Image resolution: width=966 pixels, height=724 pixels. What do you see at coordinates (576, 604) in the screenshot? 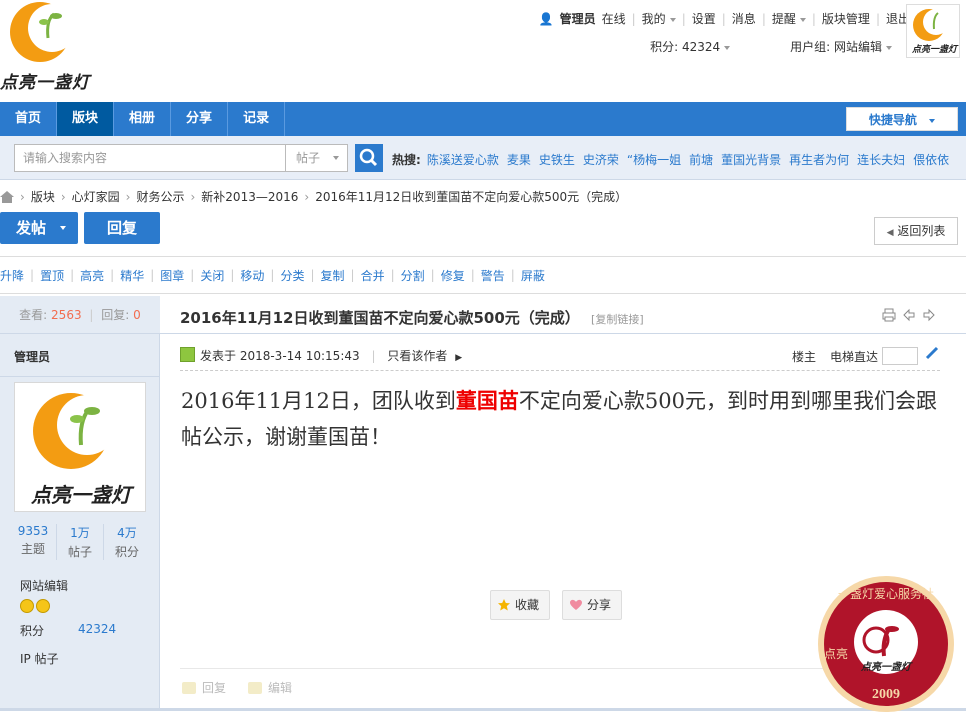
I see `heart-icon` at bounding box center [576, 604].